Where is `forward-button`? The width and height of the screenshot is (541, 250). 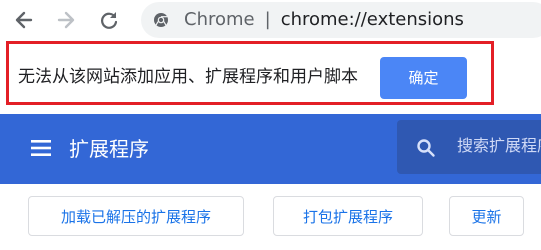 forward-button is located at coordinates (66, 20).